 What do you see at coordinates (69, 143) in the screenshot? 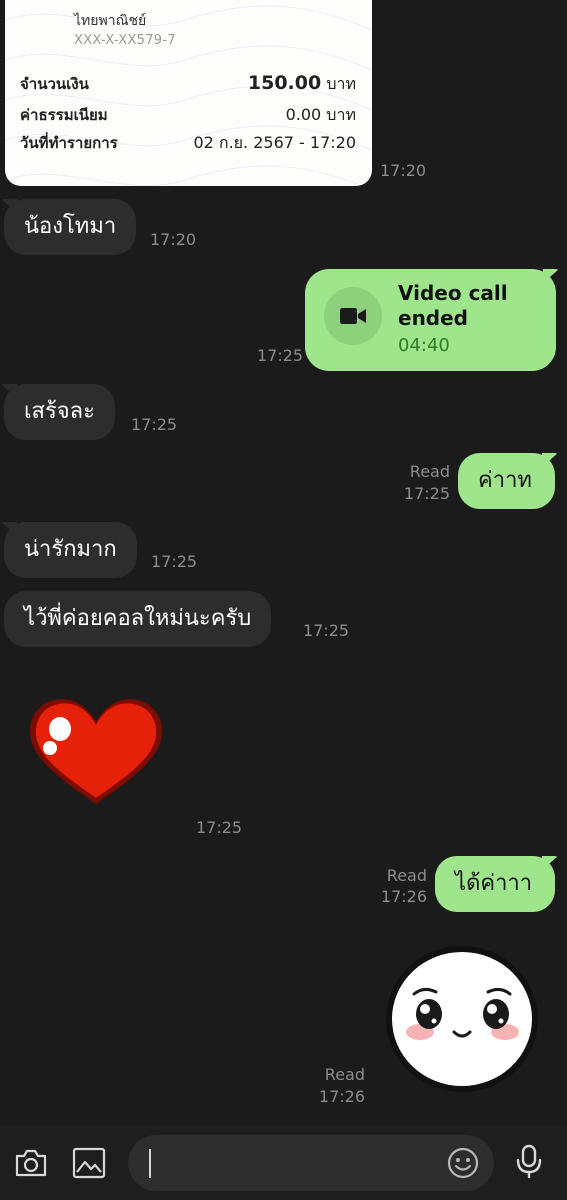
I see `date-label: วันที่ทำรายการ` at bounding box center [69, 143].